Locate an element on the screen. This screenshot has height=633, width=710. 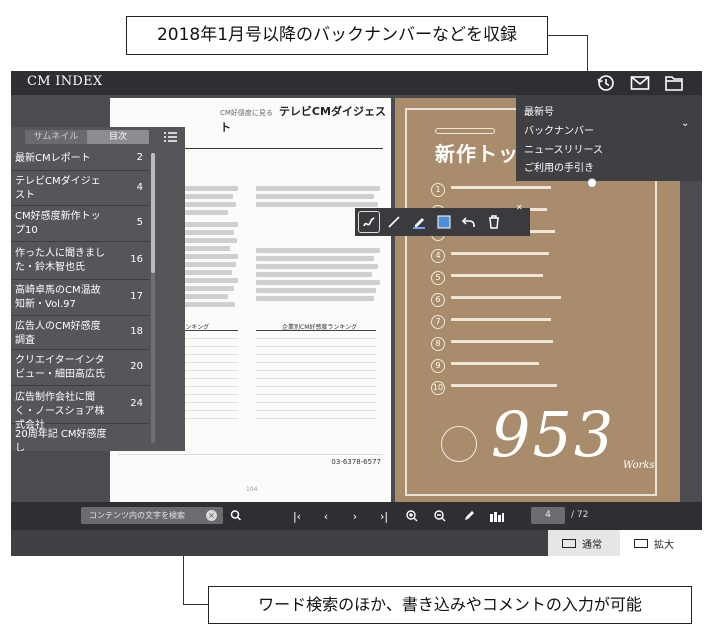
toc-item: 最新CMレポート 2 is located at coordinates (80, 159).